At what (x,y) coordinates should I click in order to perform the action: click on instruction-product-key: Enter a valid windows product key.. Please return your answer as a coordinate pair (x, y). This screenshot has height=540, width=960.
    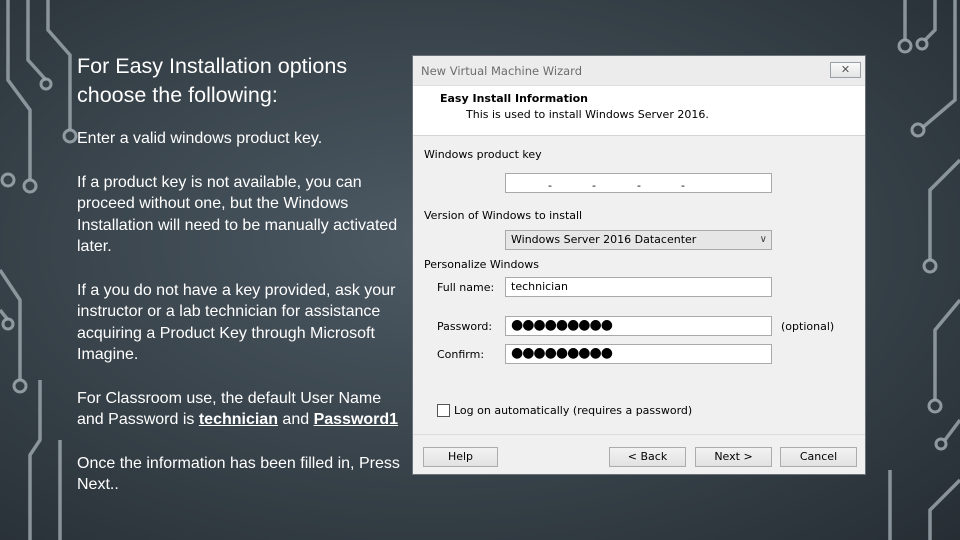
    Looking at the image, I should click on (200, 138).